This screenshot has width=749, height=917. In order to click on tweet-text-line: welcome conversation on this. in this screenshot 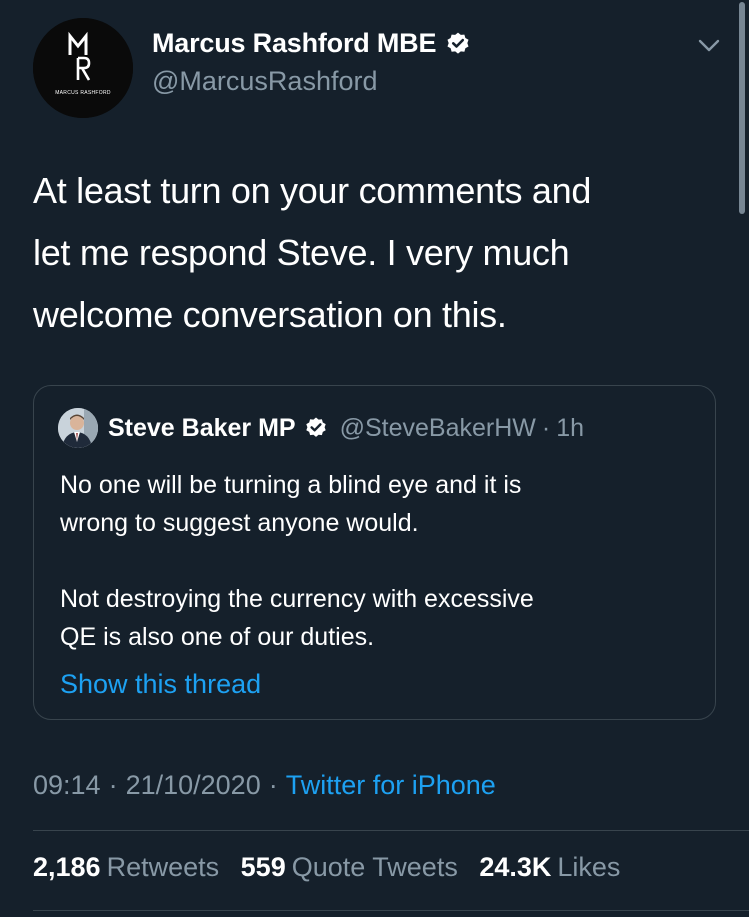, I will do `click(270, 314)`.